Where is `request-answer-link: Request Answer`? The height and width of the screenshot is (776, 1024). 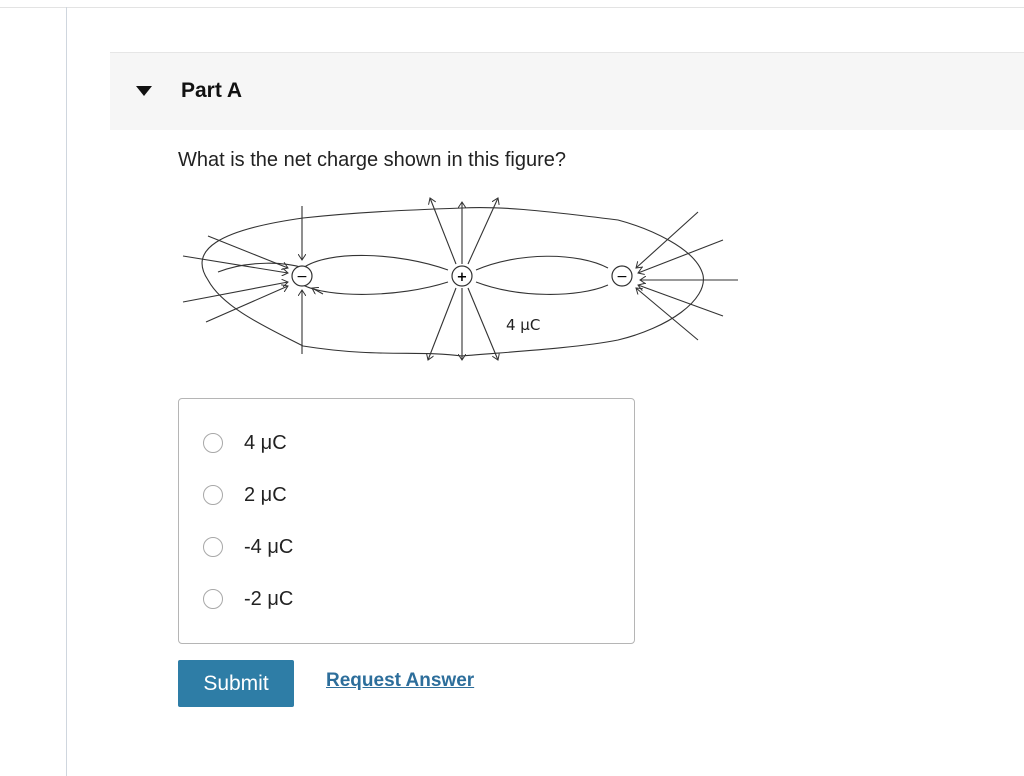 request-answer-link: Request Answer is located at coordinates (400, 681).